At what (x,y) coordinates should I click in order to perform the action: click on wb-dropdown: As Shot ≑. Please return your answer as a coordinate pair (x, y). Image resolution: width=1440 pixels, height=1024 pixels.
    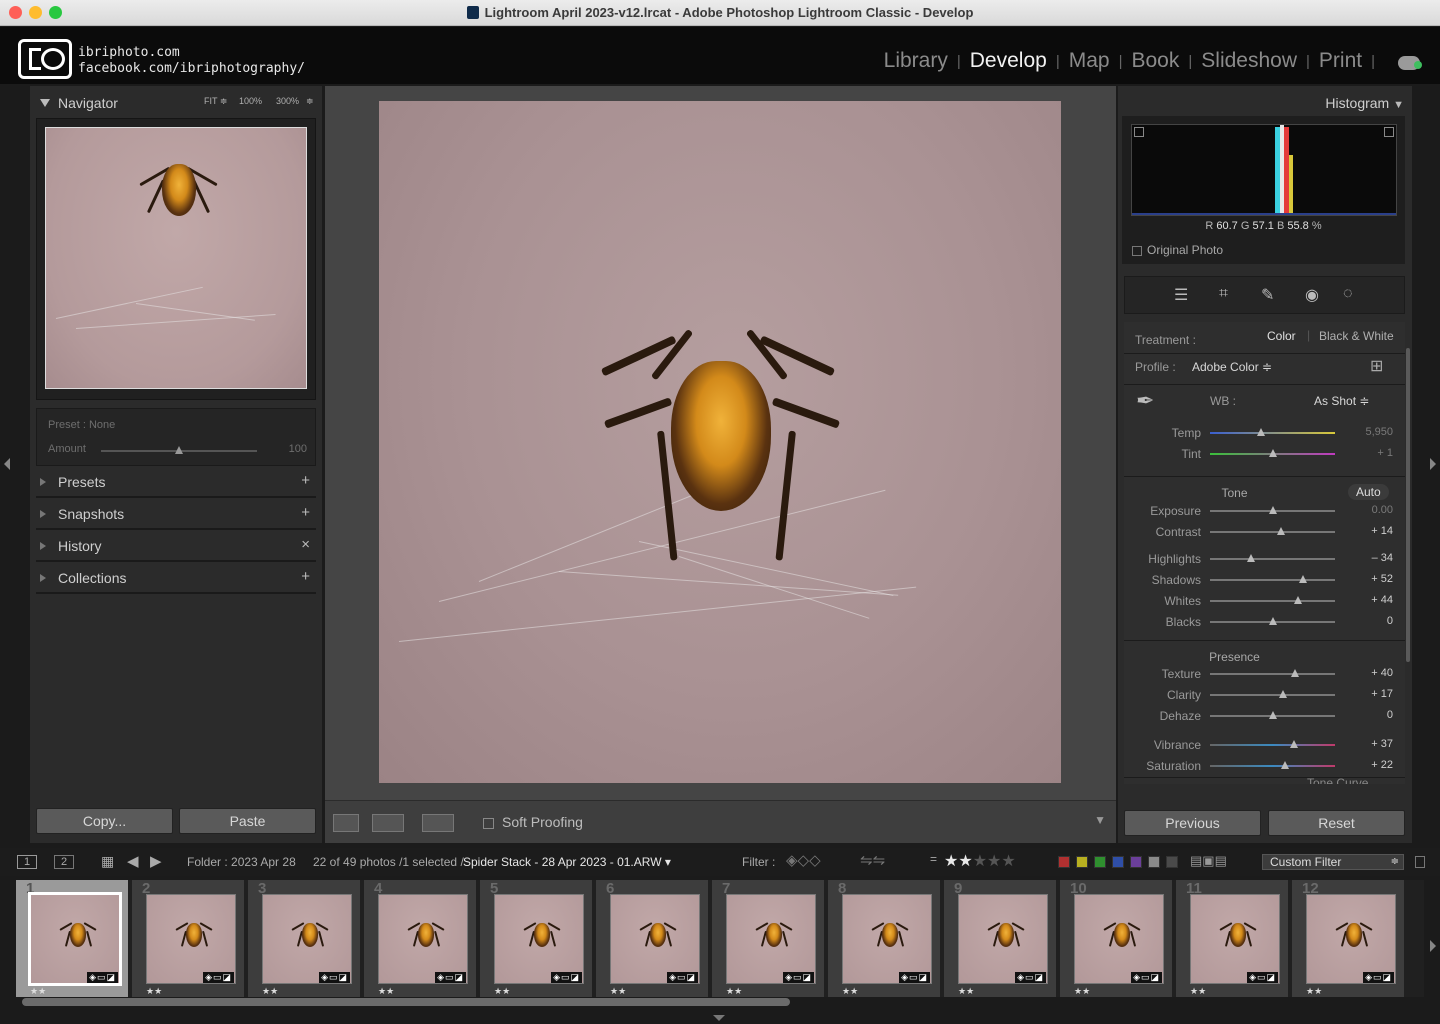
    Looking at the image, I should click on (1341, 401).